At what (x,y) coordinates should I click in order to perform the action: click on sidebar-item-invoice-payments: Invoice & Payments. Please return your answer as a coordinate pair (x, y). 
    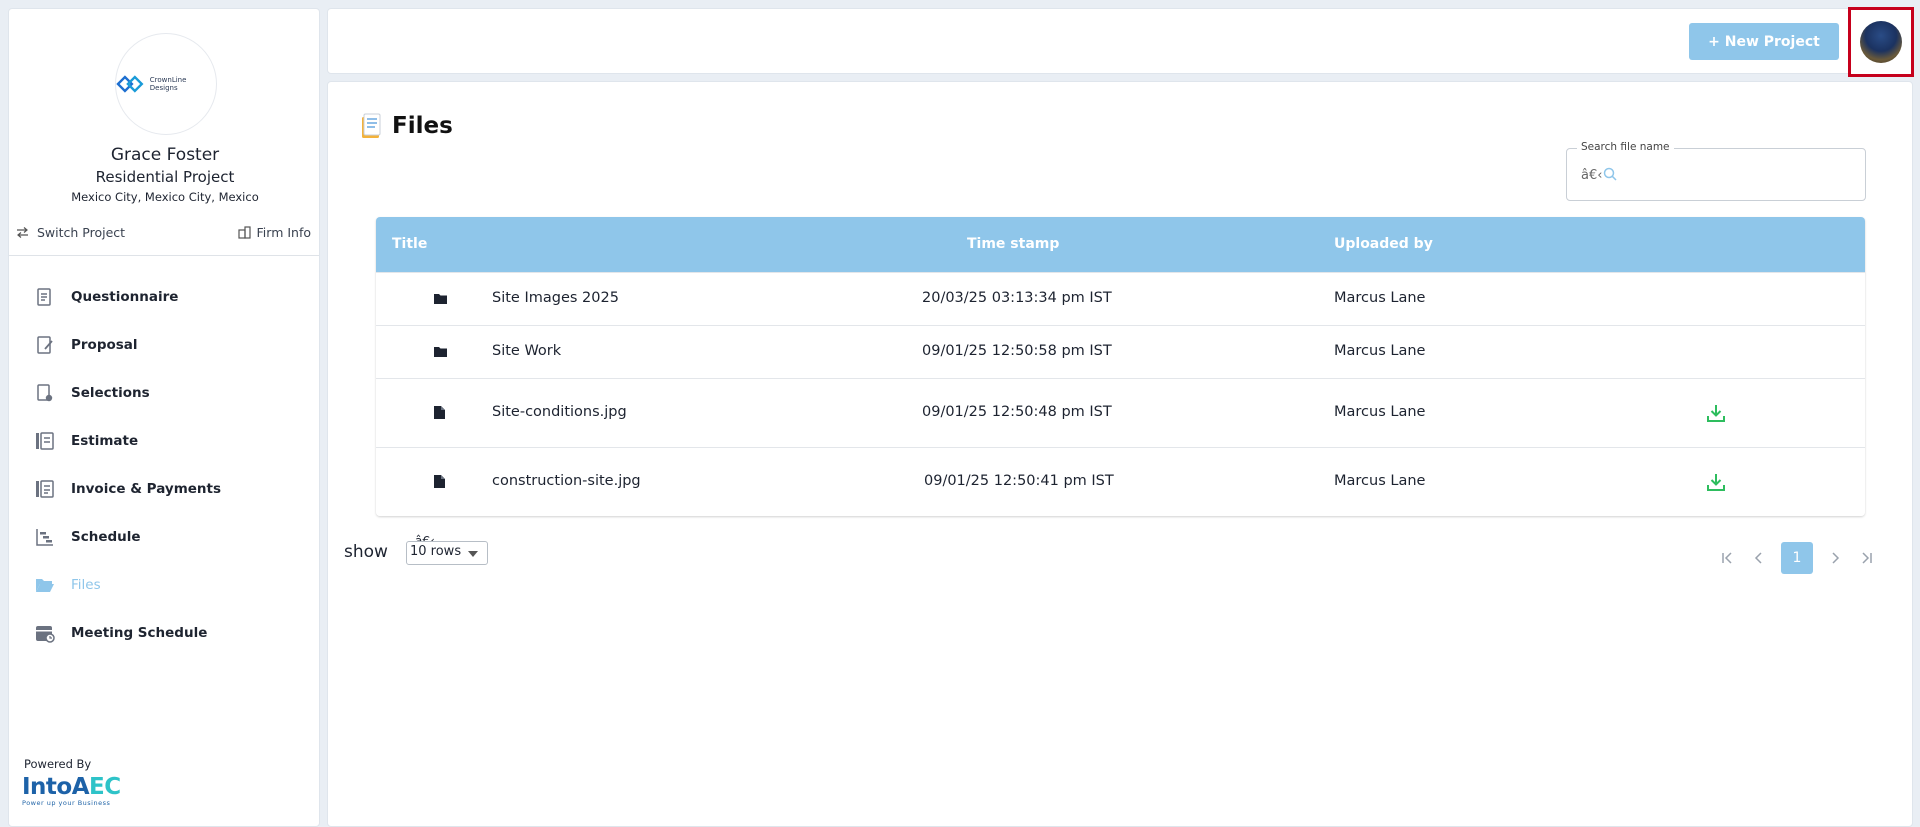
    Looking at the image, I should click on (165, 489).